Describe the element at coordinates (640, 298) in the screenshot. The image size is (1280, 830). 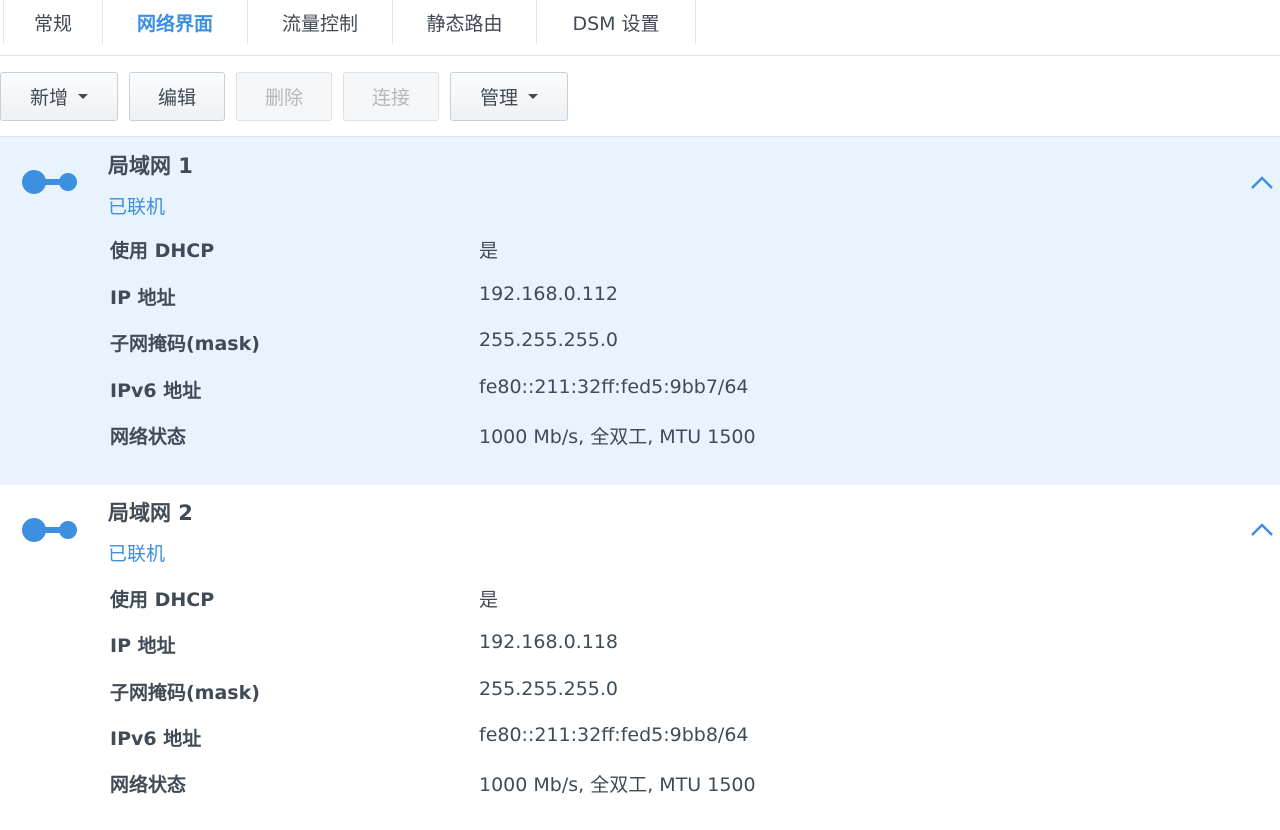
I see `detail-row: IP 地址 192.168.0.112` at that location.